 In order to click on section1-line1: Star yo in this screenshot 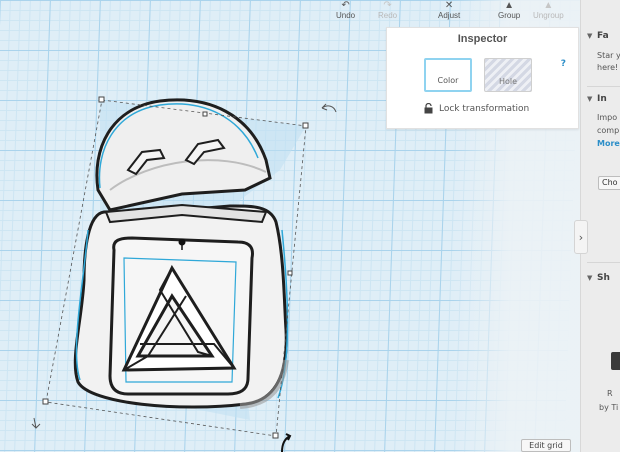, I will do `click(608, 55)`.